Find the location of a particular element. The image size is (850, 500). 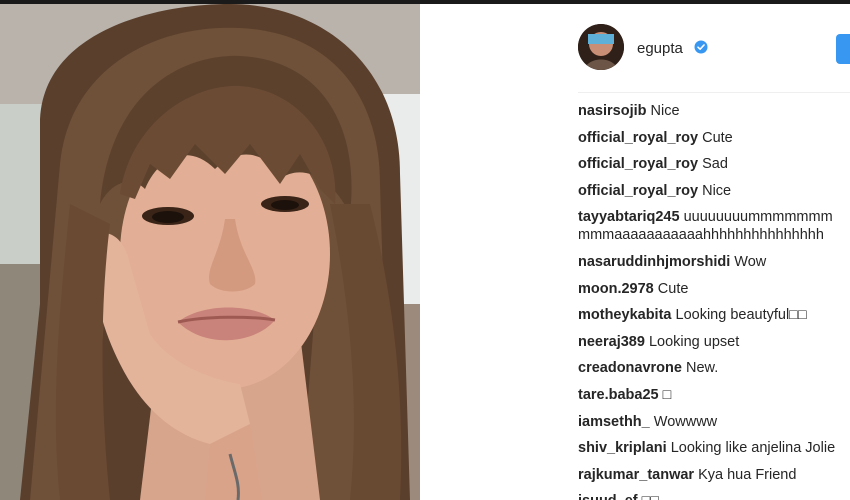

comment-item: official_royal_roy Nice is located at coordinates (714, 191).